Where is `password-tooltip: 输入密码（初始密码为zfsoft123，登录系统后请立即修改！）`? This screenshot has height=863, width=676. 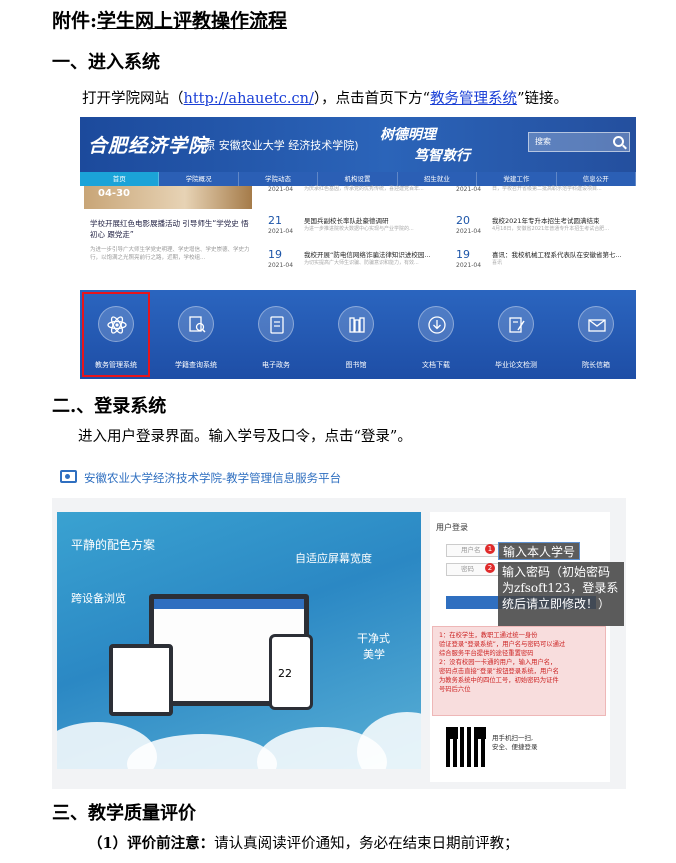 password-tooltip: 输入密码（初始密码为zfsoft123，登录系统后请立即修改！） is located at coordinates (561, 594).